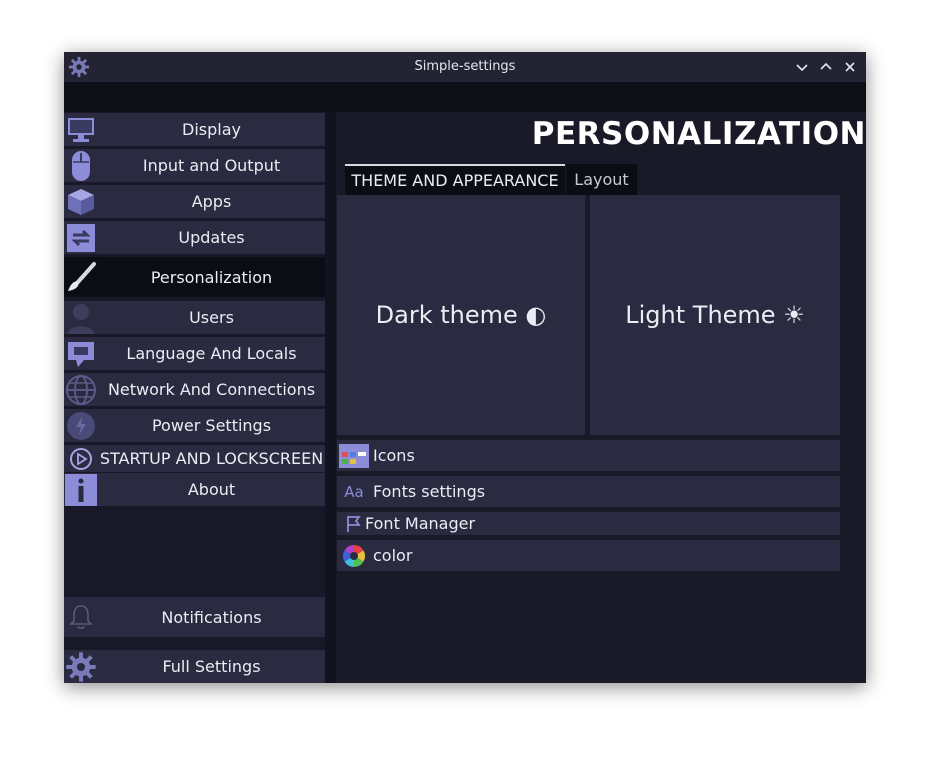  What do you see at coordinates (826, 67) in the screenshot?
I see `maximize-icon` at bounding box center [826, 67].